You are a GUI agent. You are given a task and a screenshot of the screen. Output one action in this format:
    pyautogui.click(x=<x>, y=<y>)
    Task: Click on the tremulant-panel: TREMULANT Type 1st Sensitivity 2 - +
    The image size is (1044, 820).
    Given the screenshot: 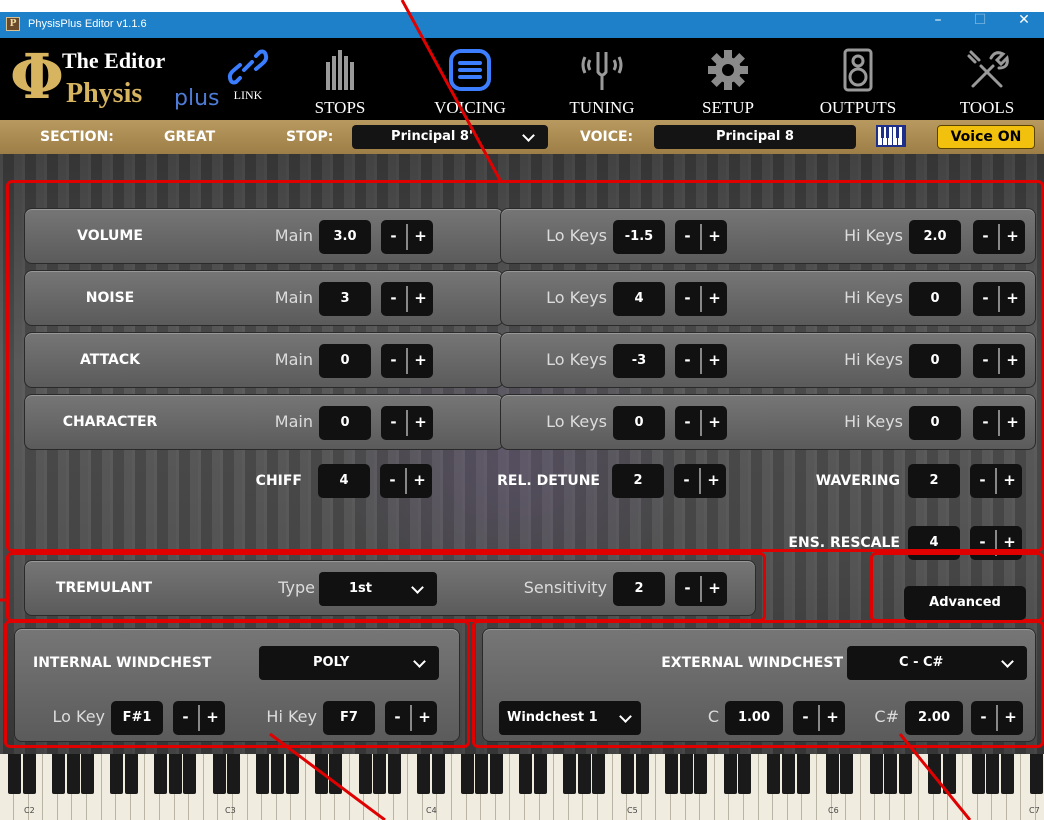 What is the action you would take?
    pyautogui.click(x=390, y=588)
    